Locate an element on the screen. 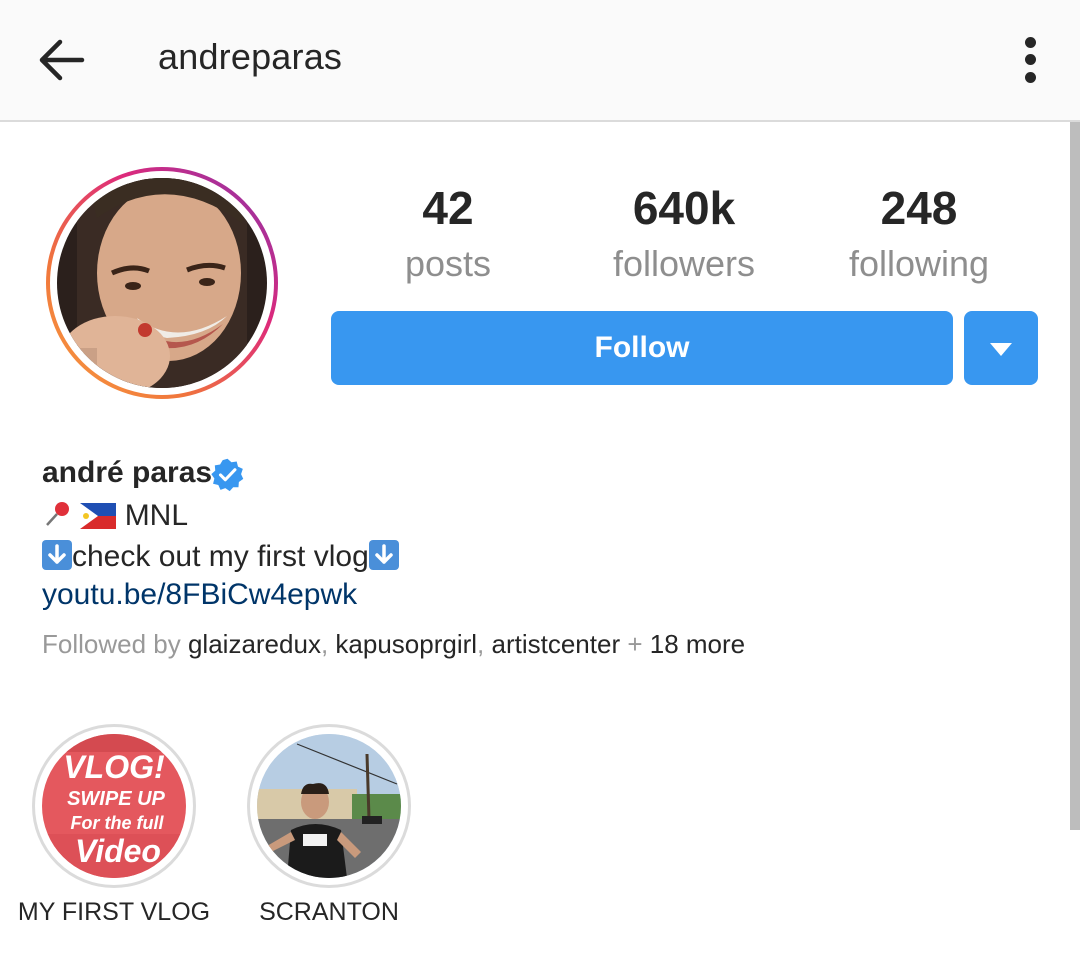  follow-button: Follow is located at coordinates (642, 348).